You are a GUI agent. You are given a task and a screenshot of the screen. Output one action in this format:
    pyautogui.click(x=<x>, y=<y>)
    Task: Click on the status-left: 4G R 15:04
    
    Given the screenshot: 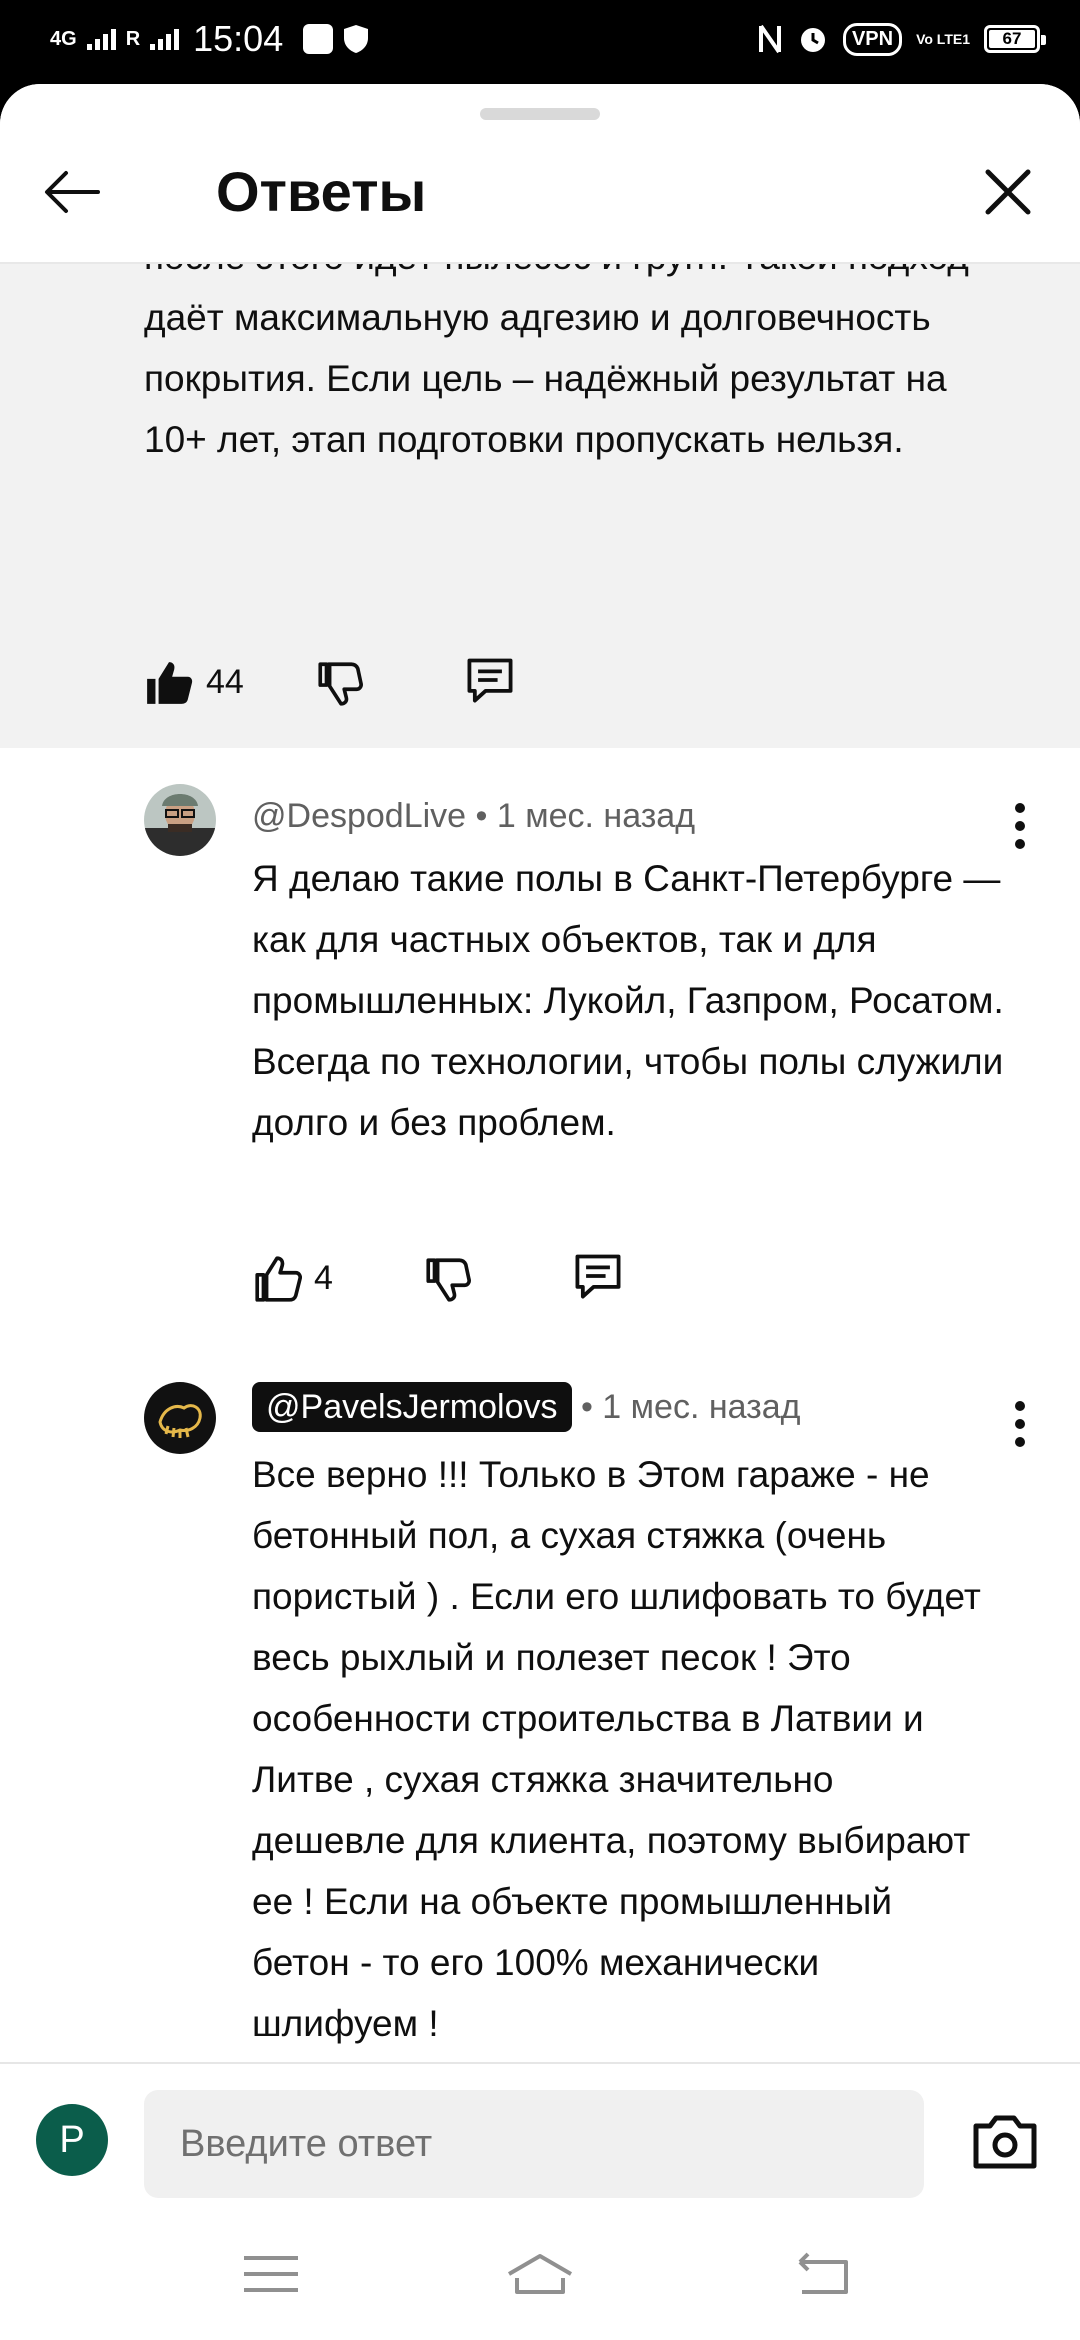 What is the action you would take?
    pyautogui.click(x=209, y=39)
    